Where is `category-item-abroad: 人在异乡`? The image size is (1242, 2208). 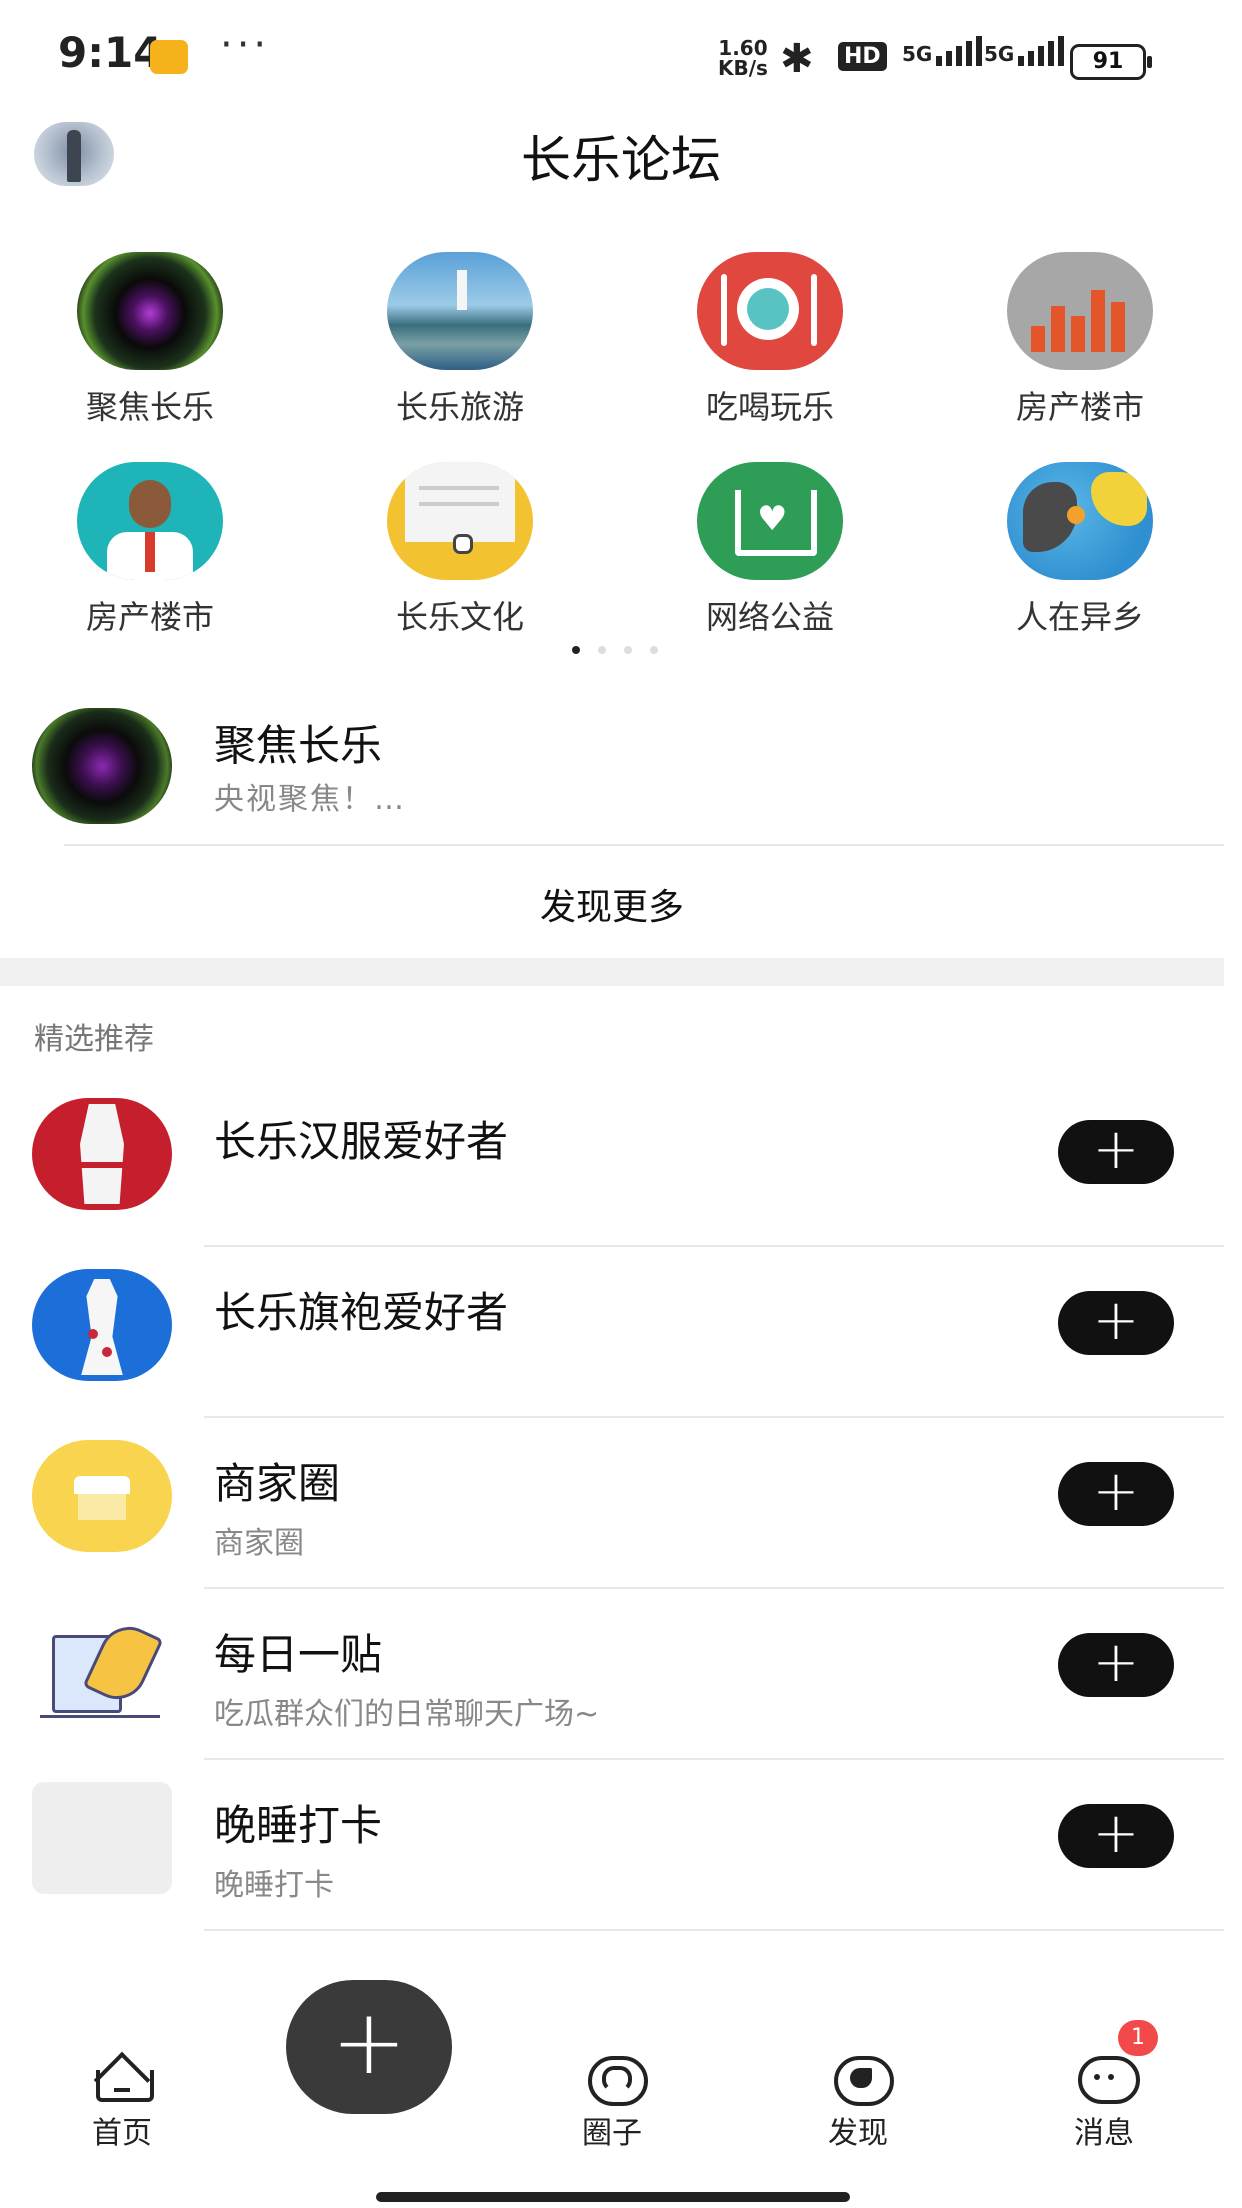
category-item-abroad: 人在异乡 is located at coordinates (1080, 550).